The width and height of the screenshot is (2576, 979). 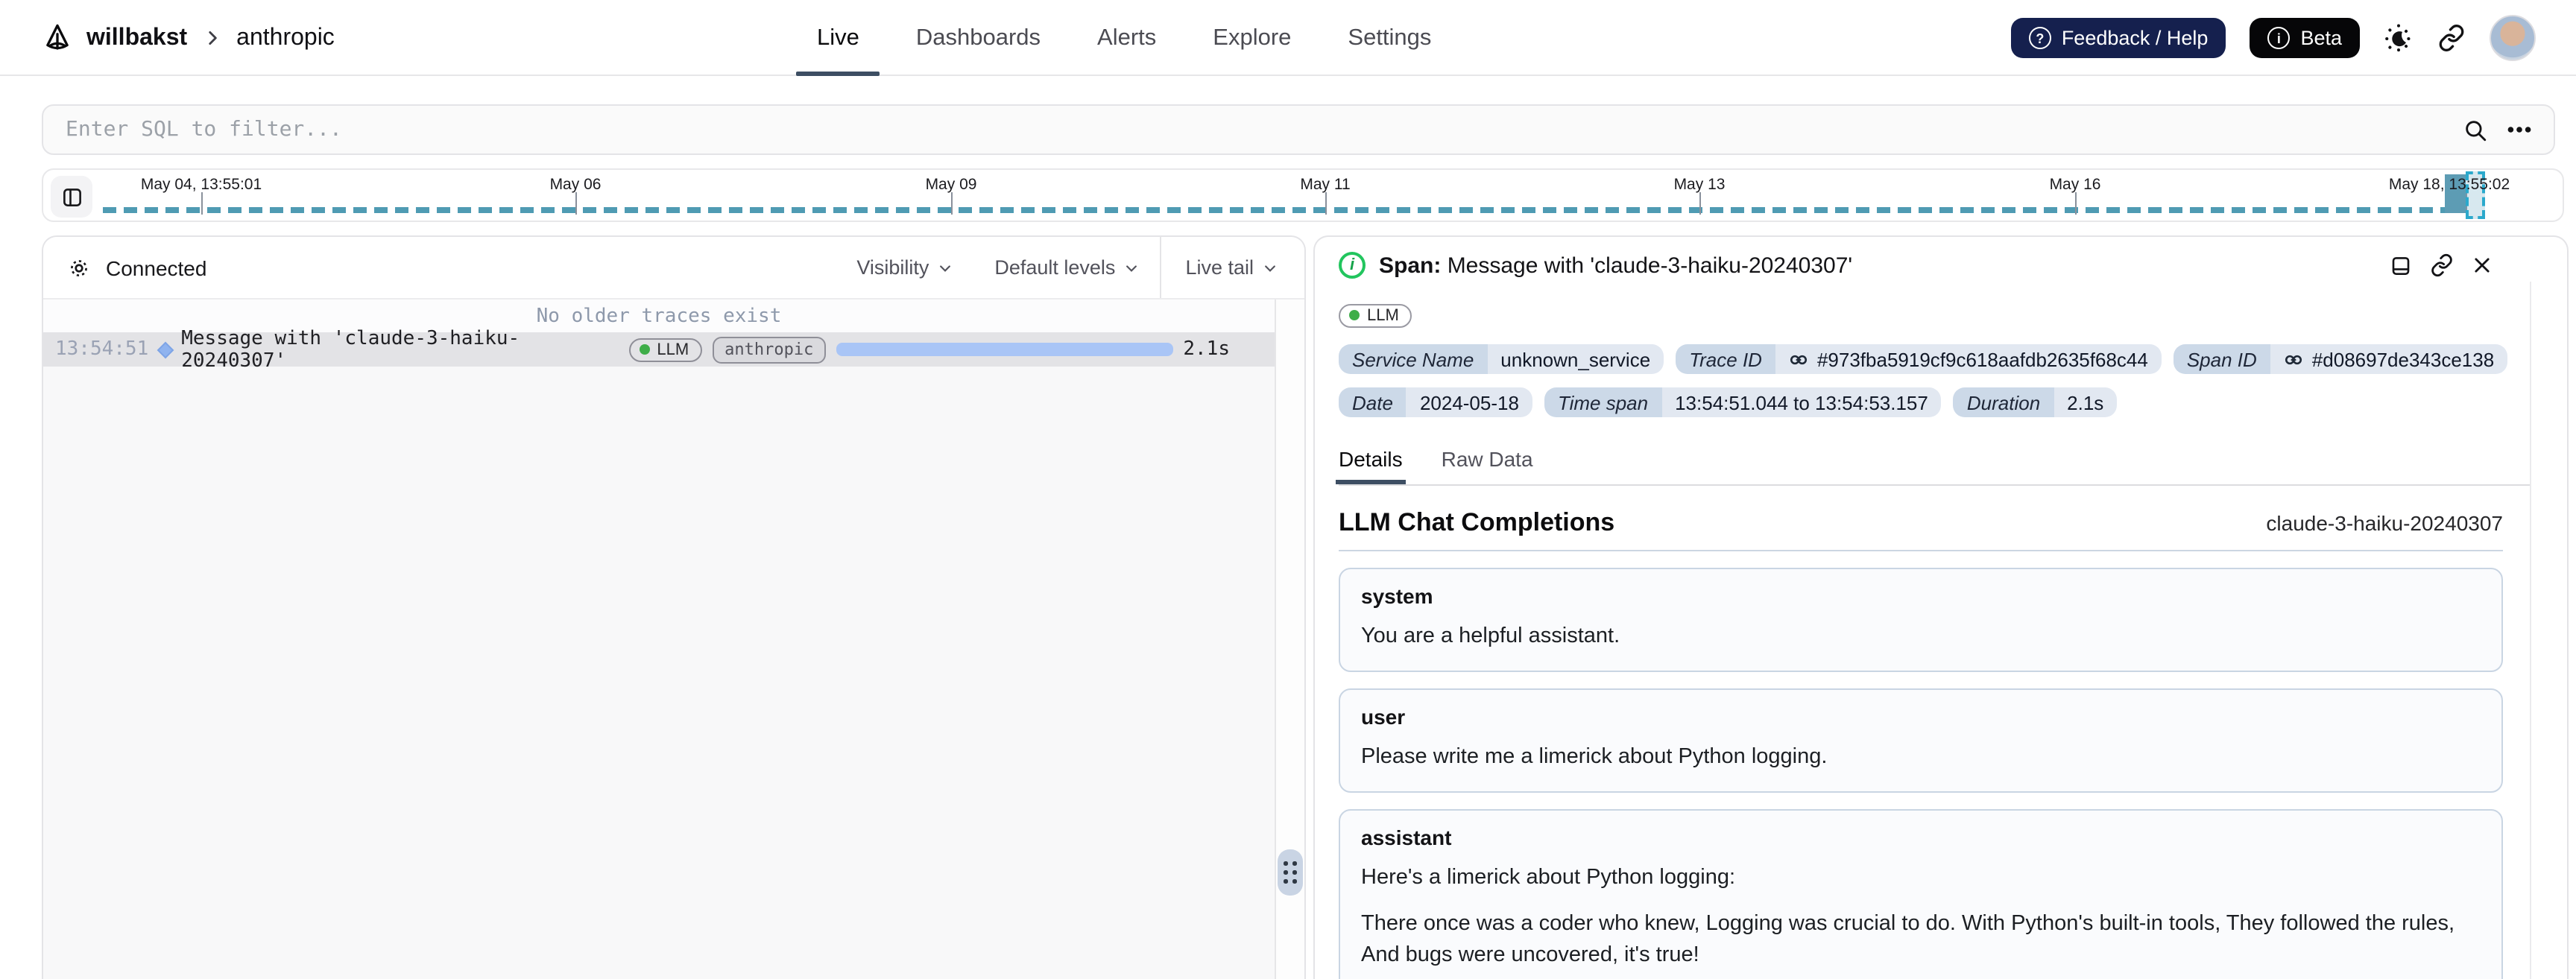 I want to click on user-avatar, so click(x=2513, y=38).